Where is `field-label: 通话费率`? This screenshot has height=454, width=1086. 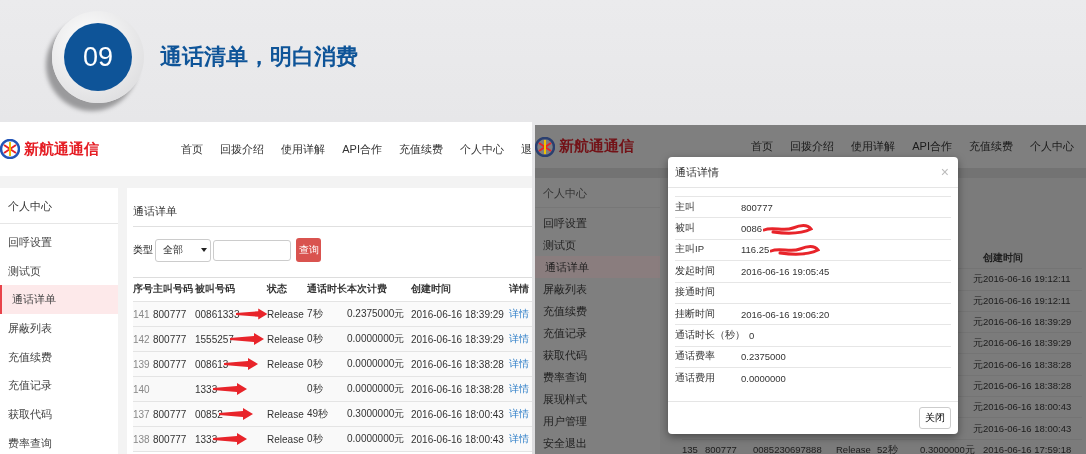 field-label: 通话费率 is located at coordinates (695, 357).